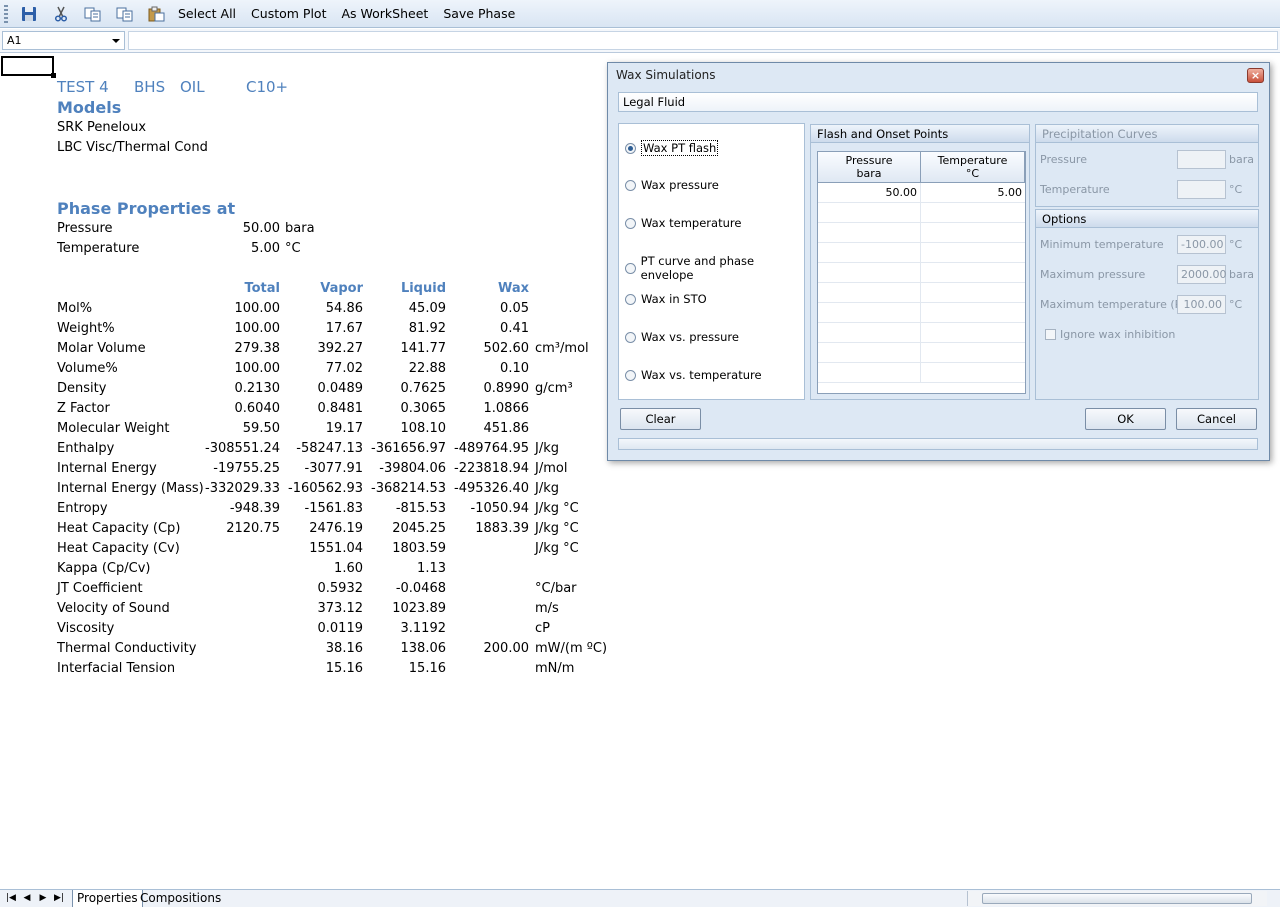  I want to click on save-phase-button: Save Phase, so click(479, 13).